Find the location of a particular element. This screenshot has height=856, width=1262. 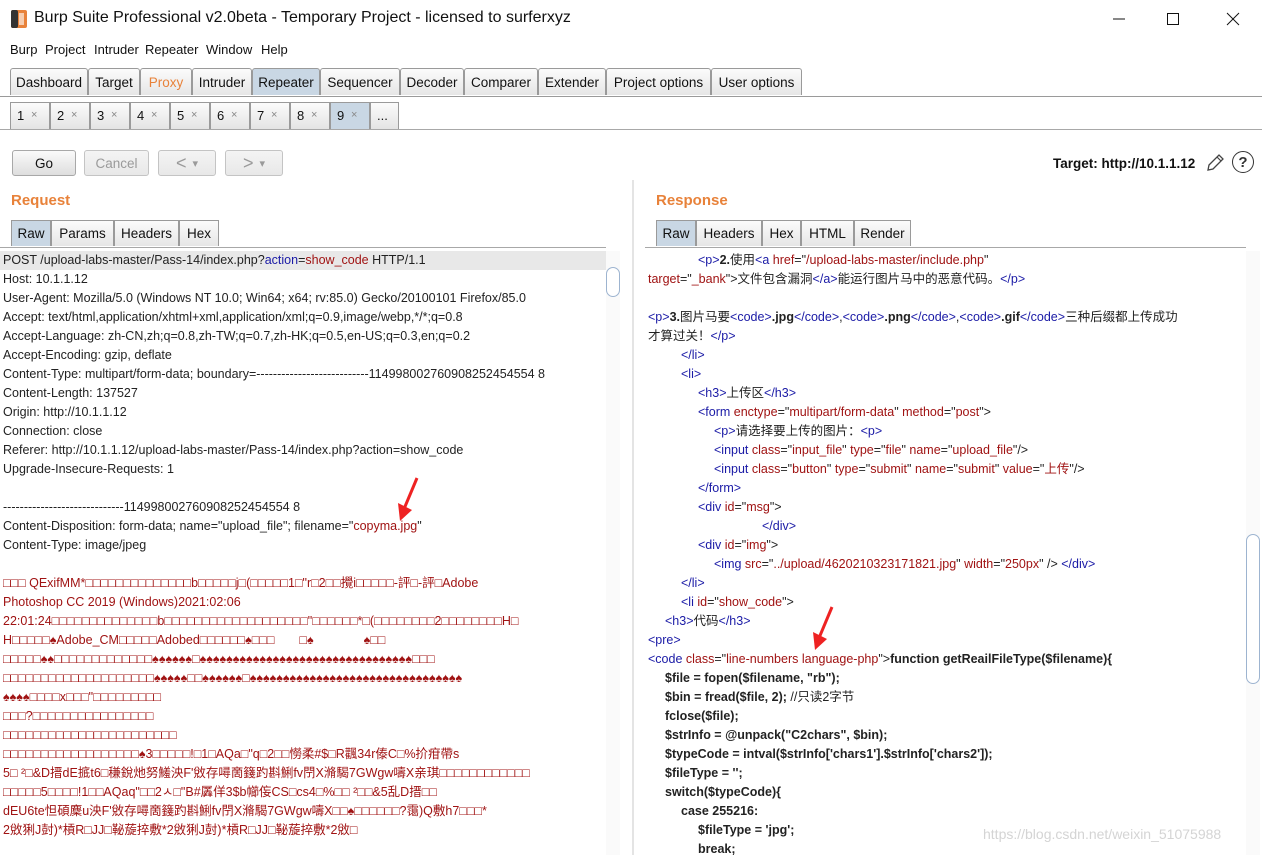

response-tab-raw: Raw is located at coordinates (676, 233).